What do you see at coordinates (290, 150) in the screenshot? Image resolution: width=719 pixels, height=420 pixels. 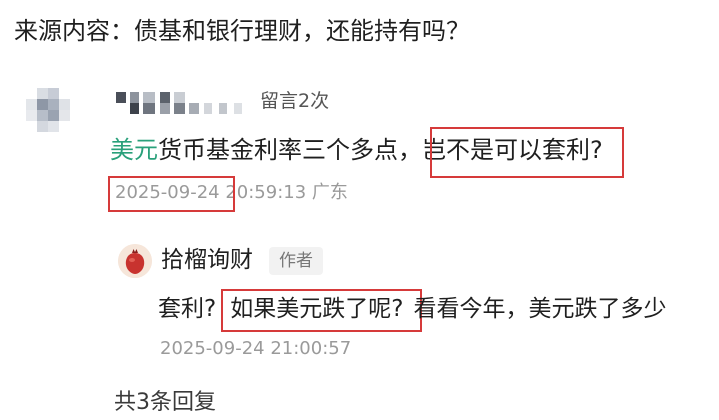 I see `comment-text-middle: 货币基金利率三个多点，` at bounding box center [290, 150].